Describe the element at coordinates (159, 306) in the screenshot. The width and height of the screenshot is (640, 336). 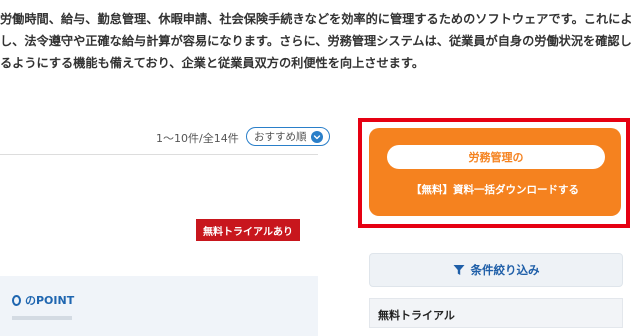
I see `point-panel: のPOINT` at that location.